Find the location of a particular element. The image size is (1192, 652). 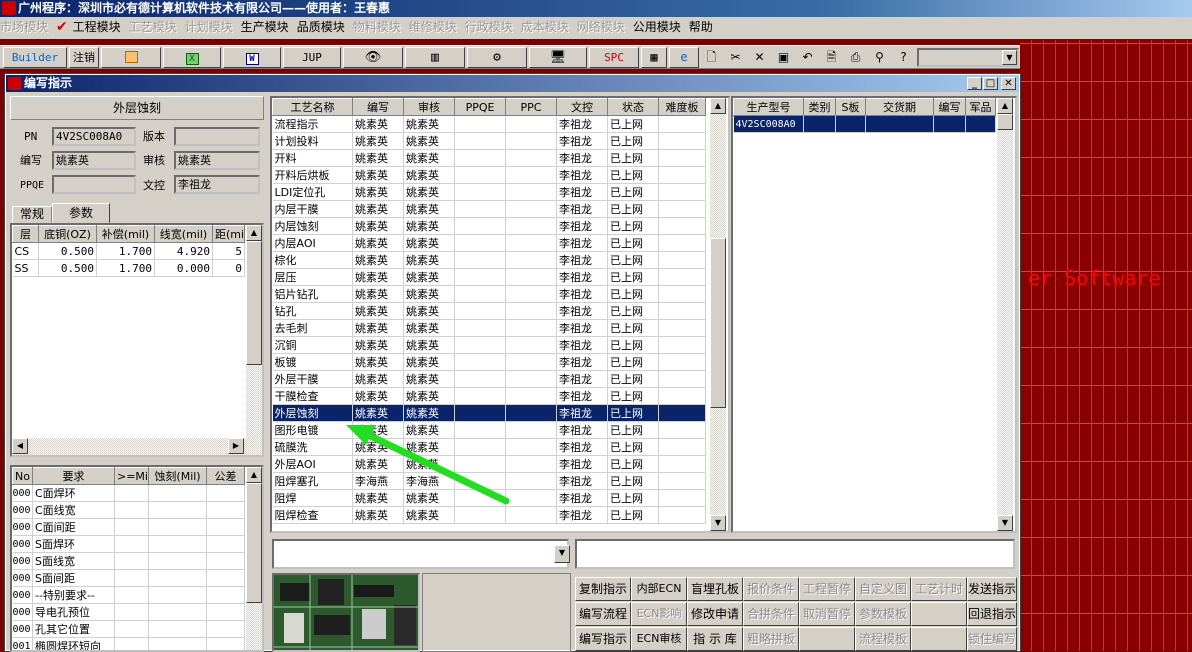

menu-item-3: 计划模块 is located at coordinates (209, 27).